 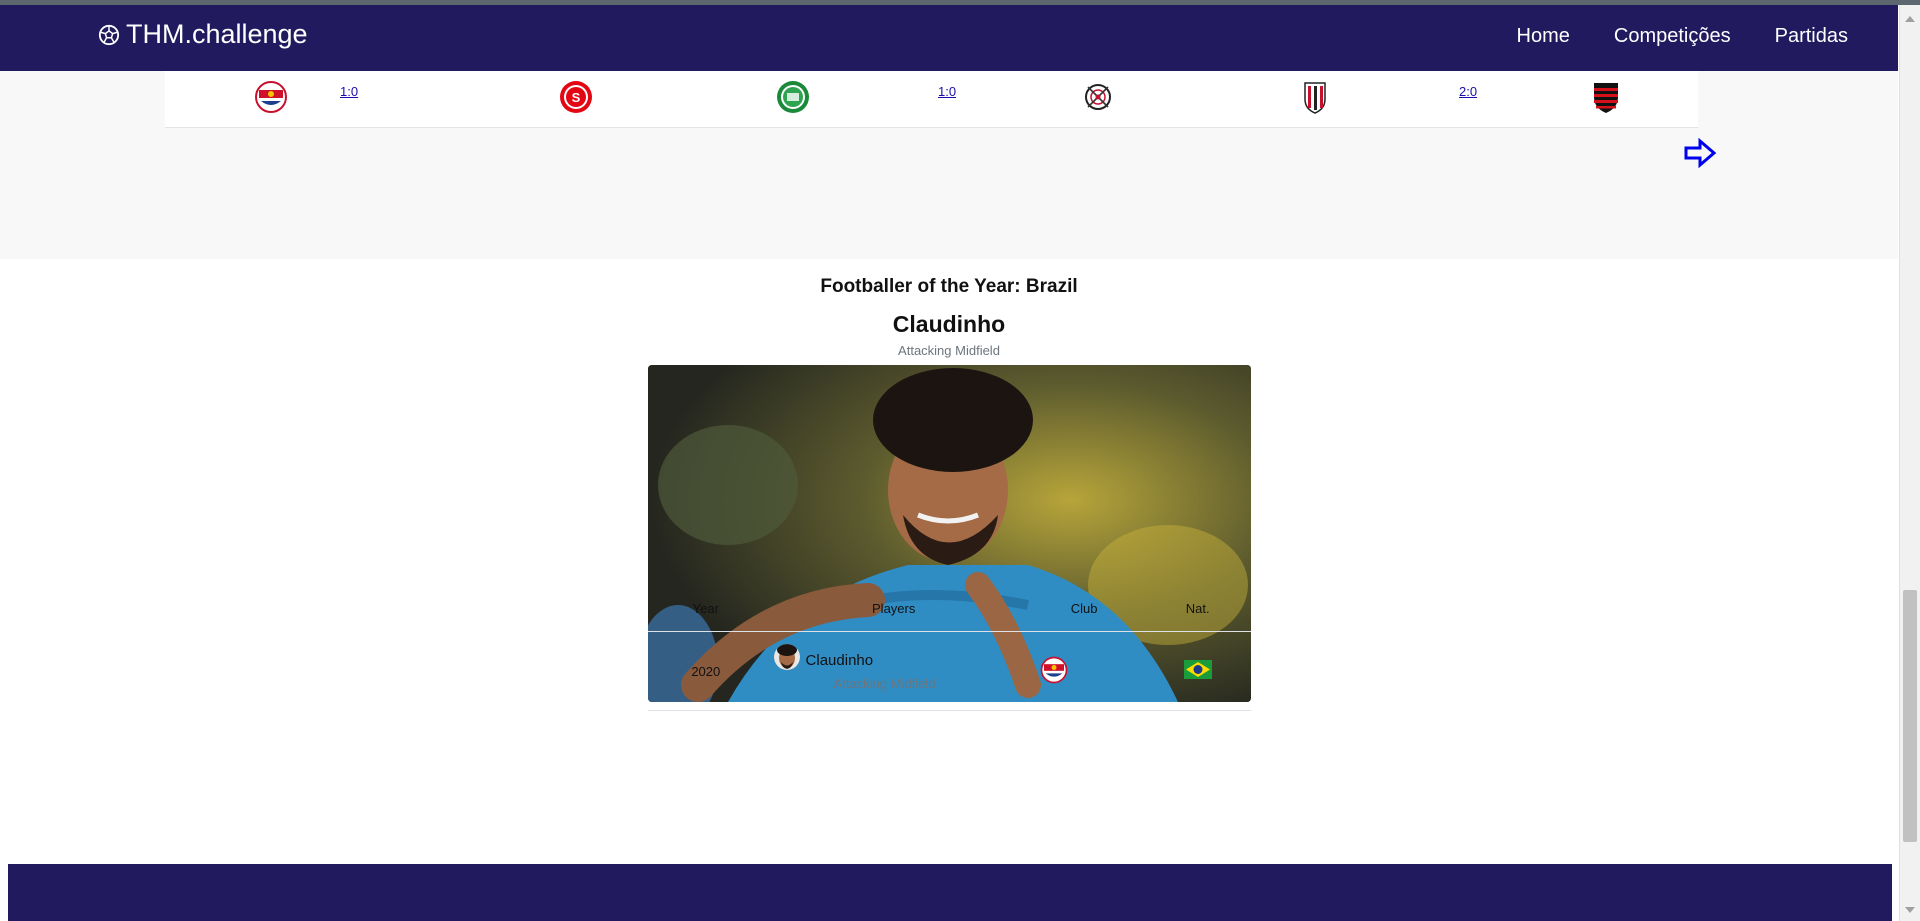 I want to click on scroll-down-arrow-icon, so click(x=1910, y=910).